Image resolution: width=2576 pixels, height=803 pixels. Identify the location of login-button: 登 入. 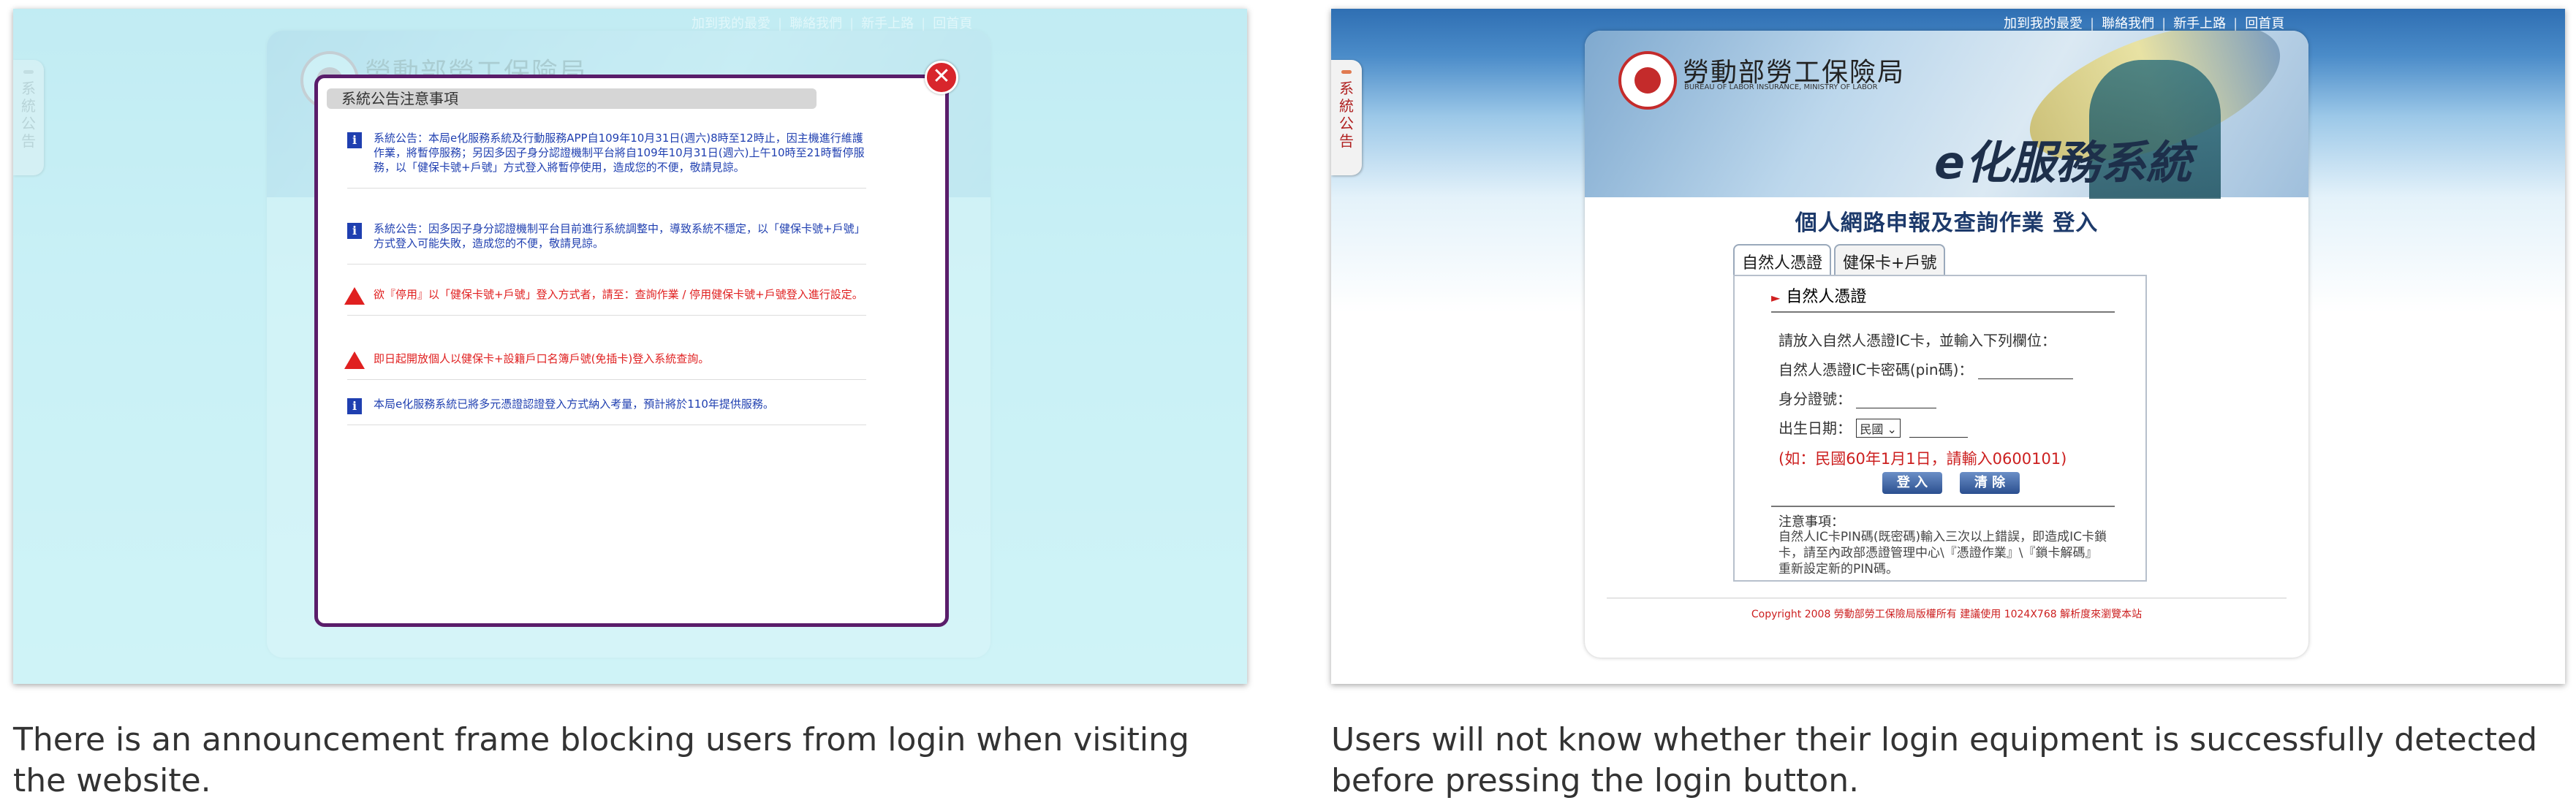
(1912, 483).